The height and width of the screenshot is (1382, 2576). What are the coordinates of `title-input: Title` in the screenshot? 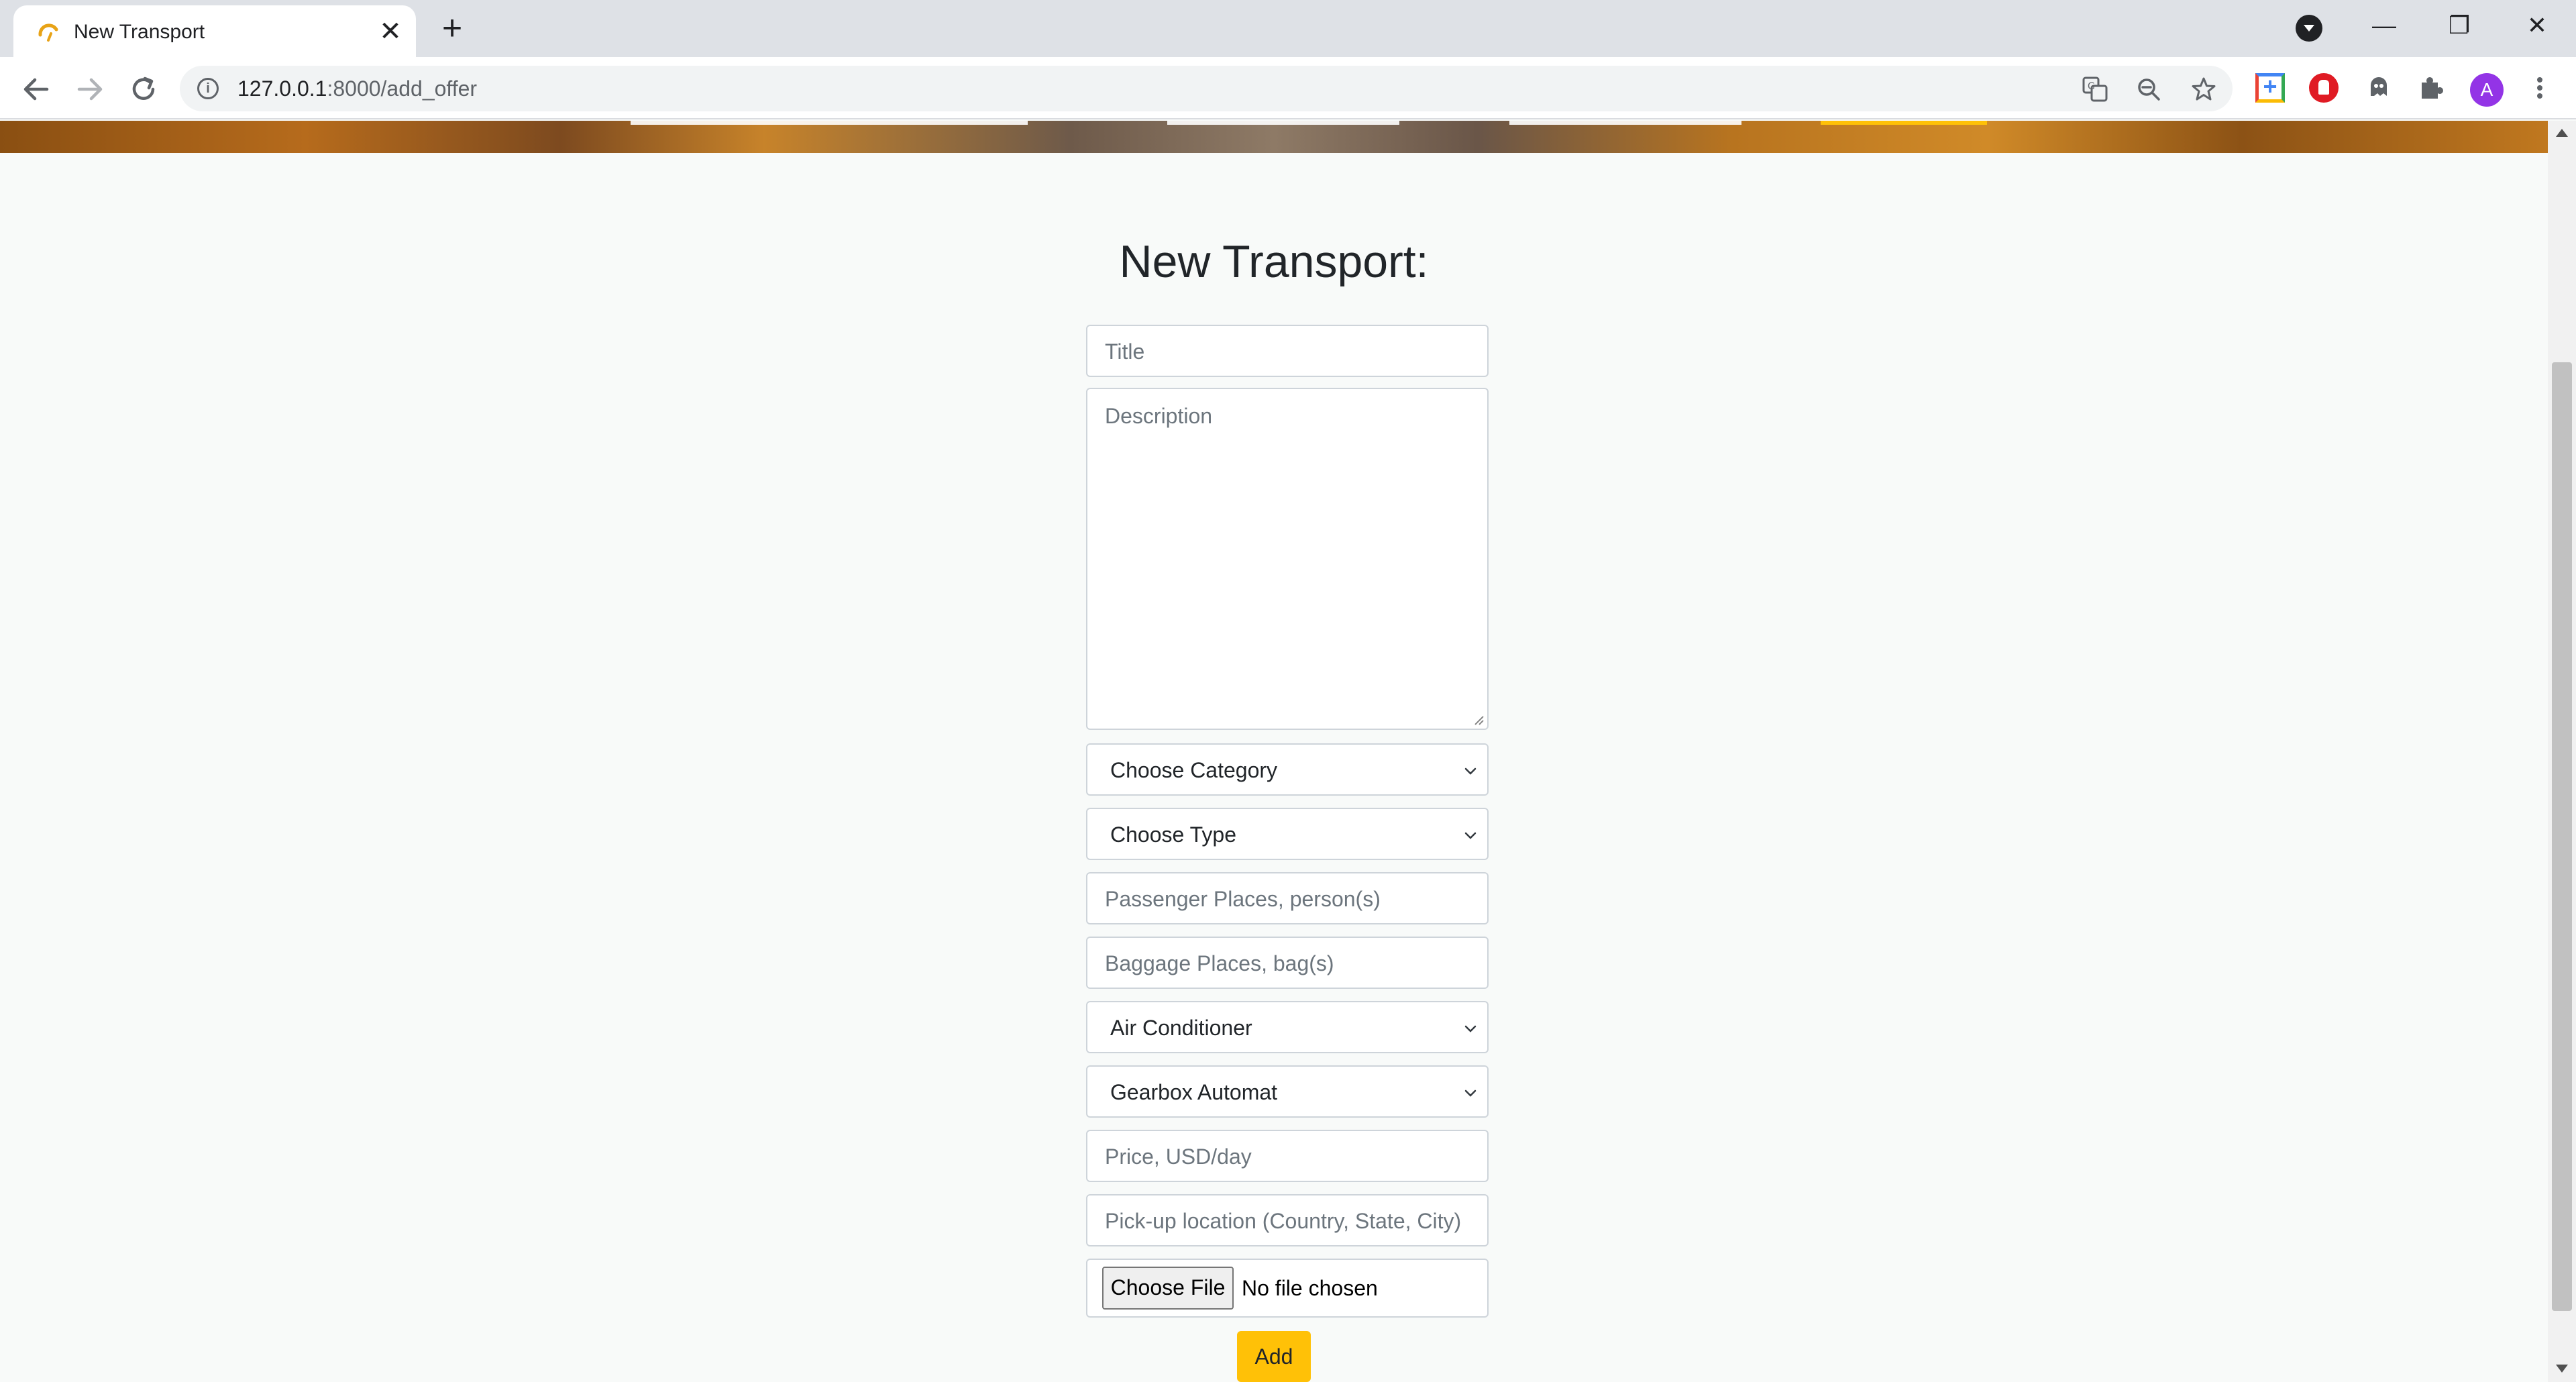 It's located at (1287, 351).